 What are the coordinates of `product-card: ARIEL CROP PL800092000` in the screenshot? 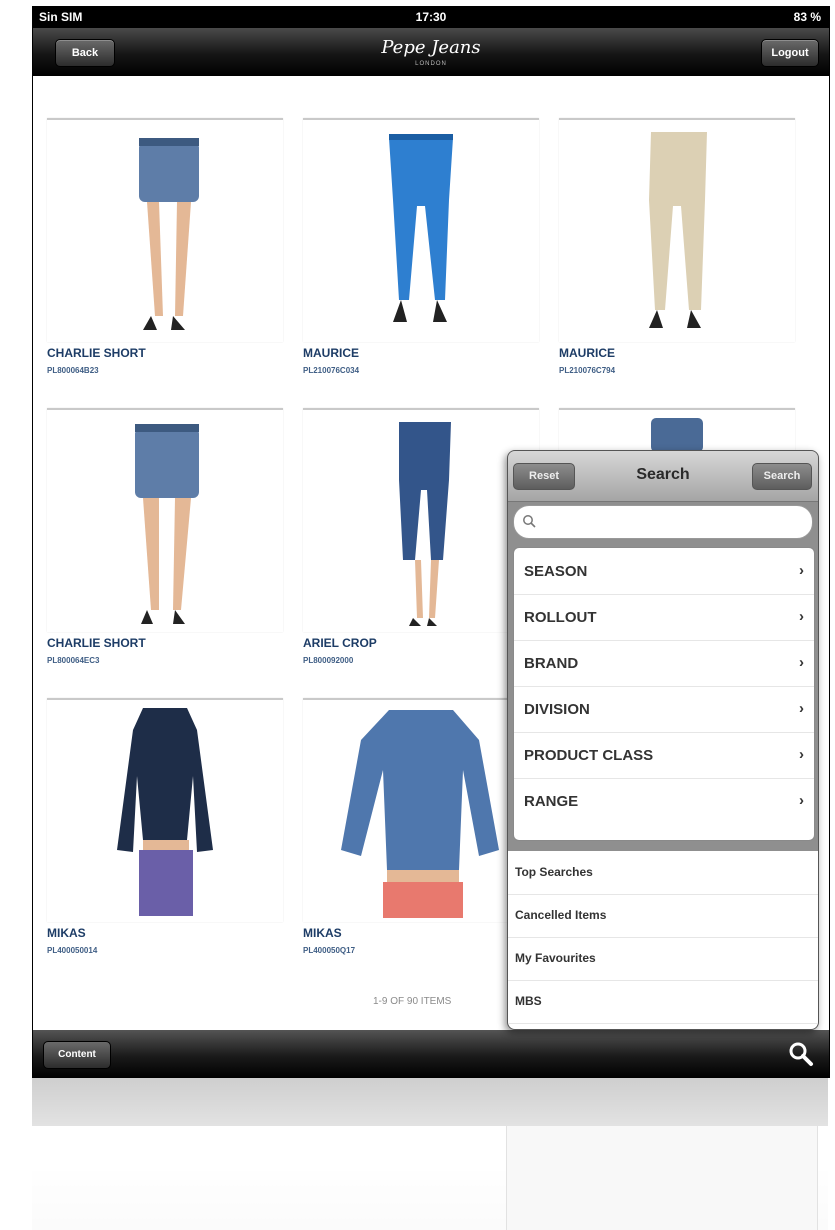 It's located at (421, 543).